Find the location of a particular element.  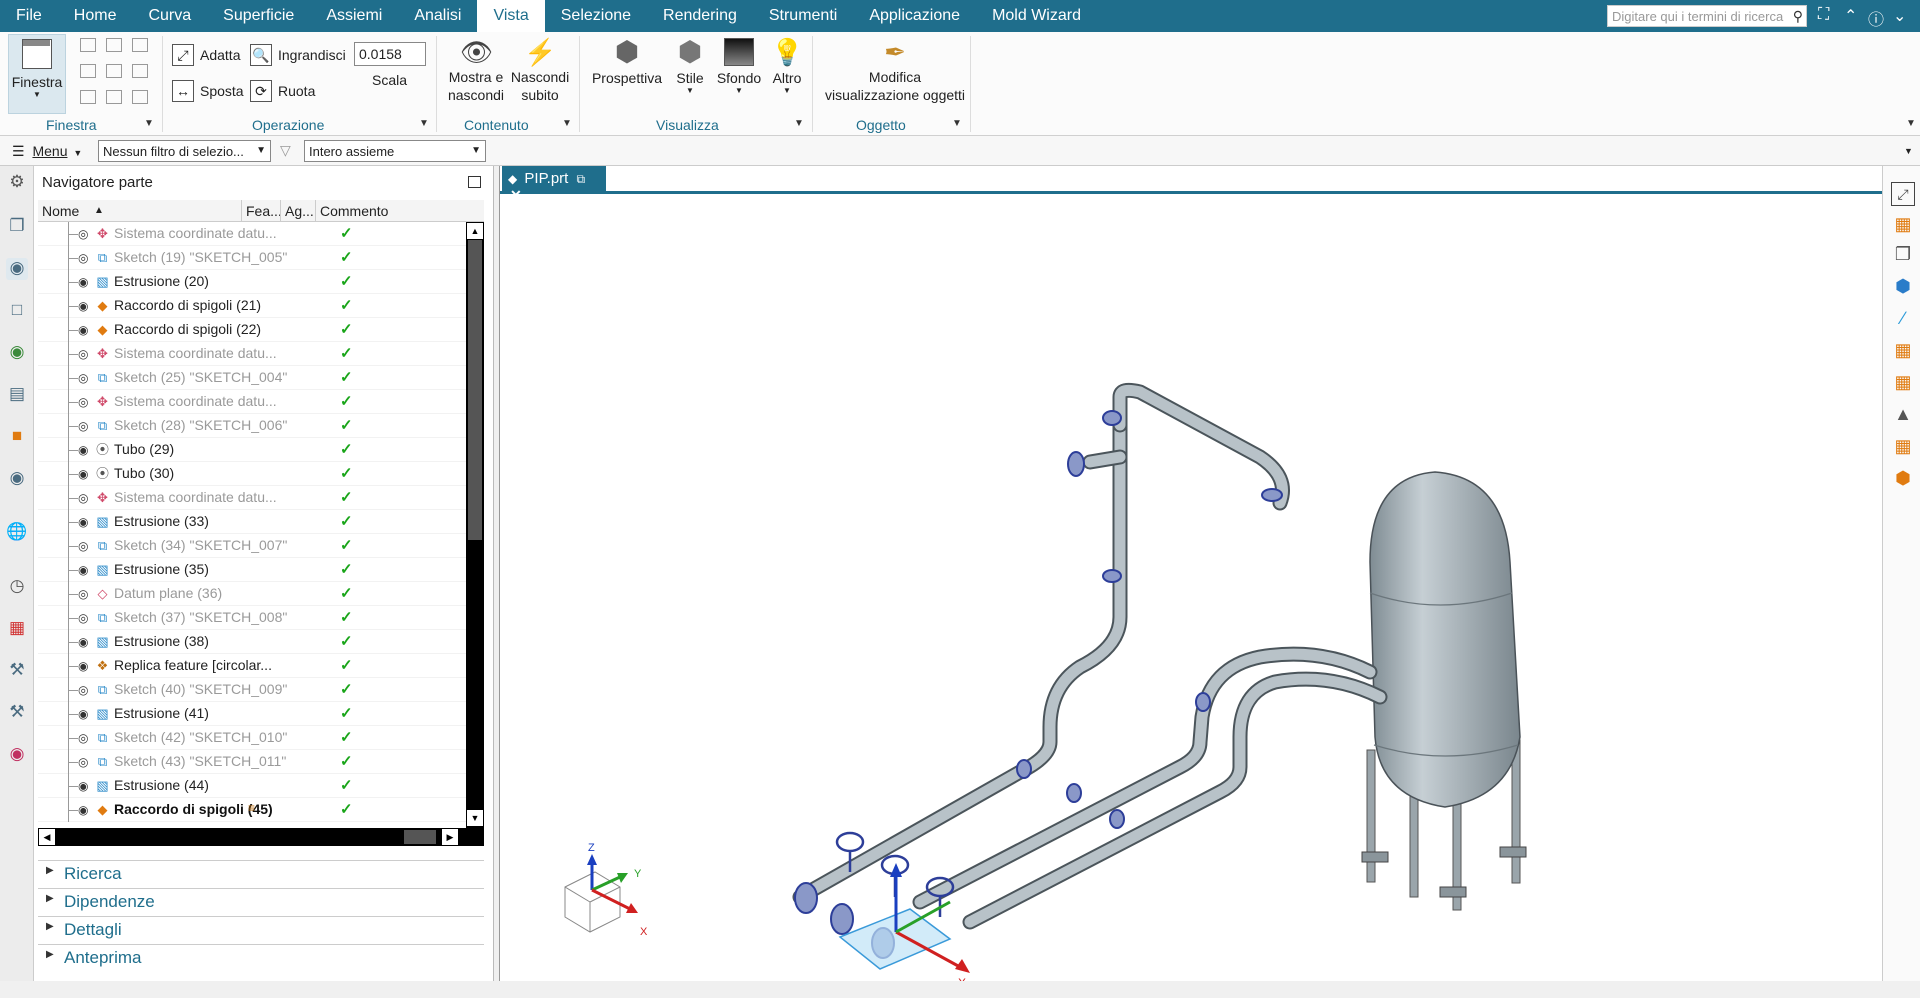

curve-icon: ∕ is located at coordinates (1903, 320).